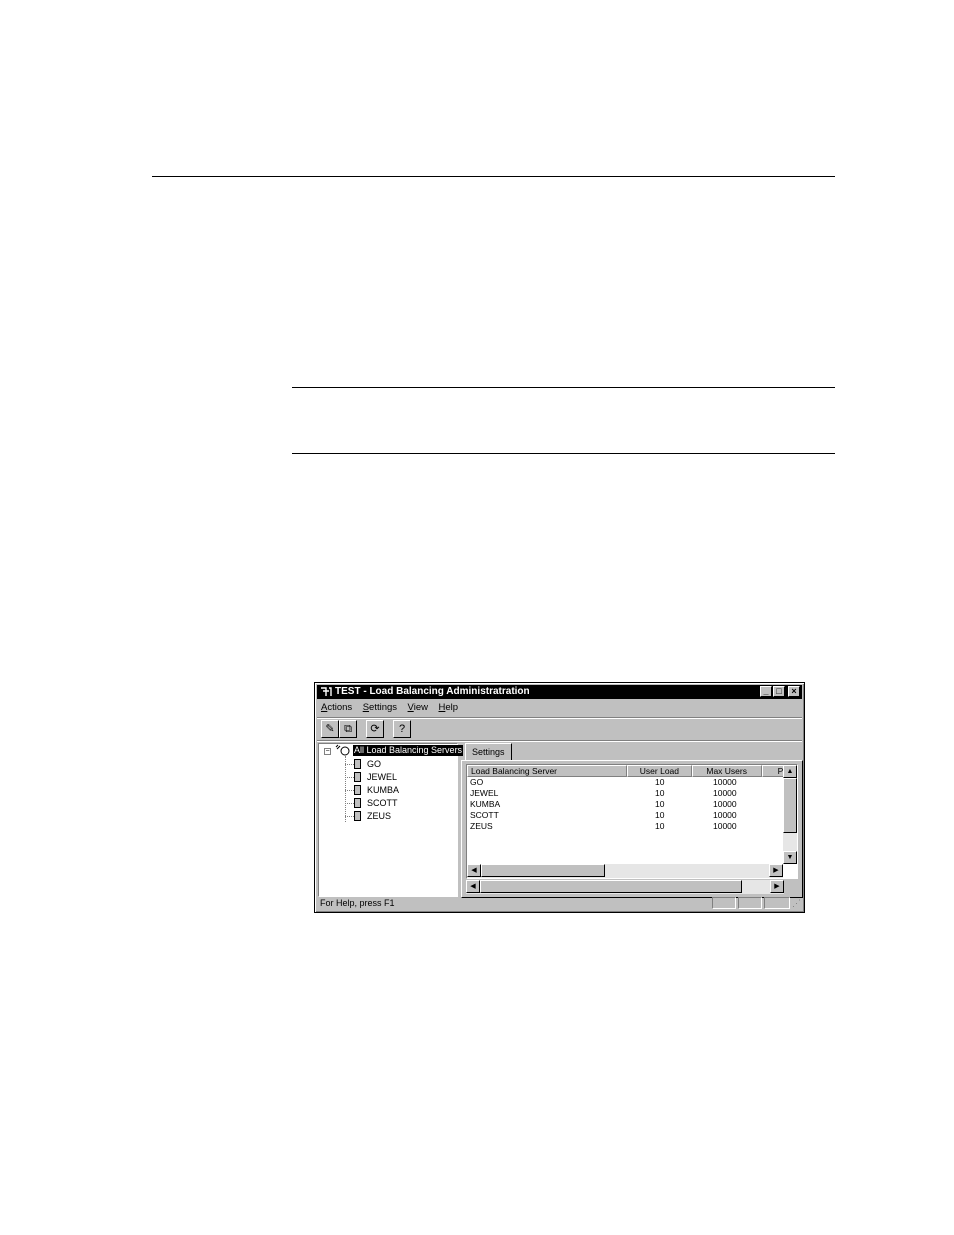 The width and height of the screenshot is (954, 1235). I want to click on list-vertical-scrollbar: ▲ ▼, so click(790, 814).